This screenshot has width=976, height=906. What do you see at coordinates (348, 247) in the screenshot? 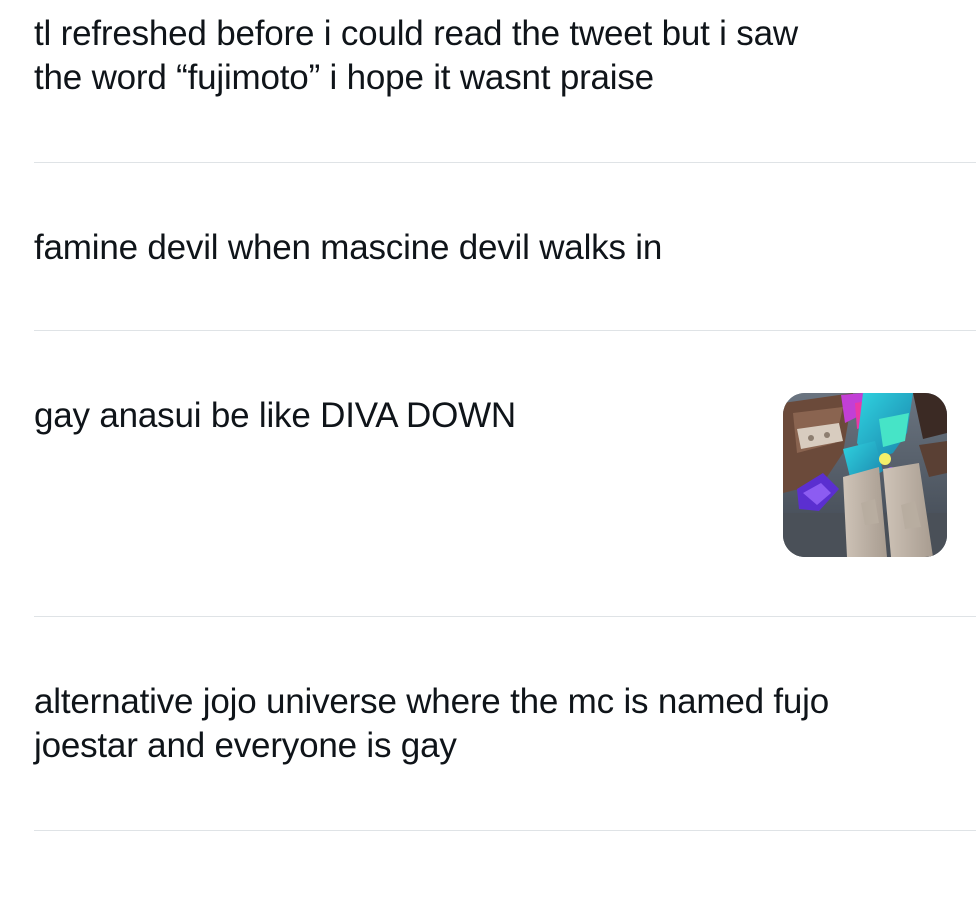
I see `tweet-text: famine devil when mascine devil walks in` at bounding box center [348, 247].